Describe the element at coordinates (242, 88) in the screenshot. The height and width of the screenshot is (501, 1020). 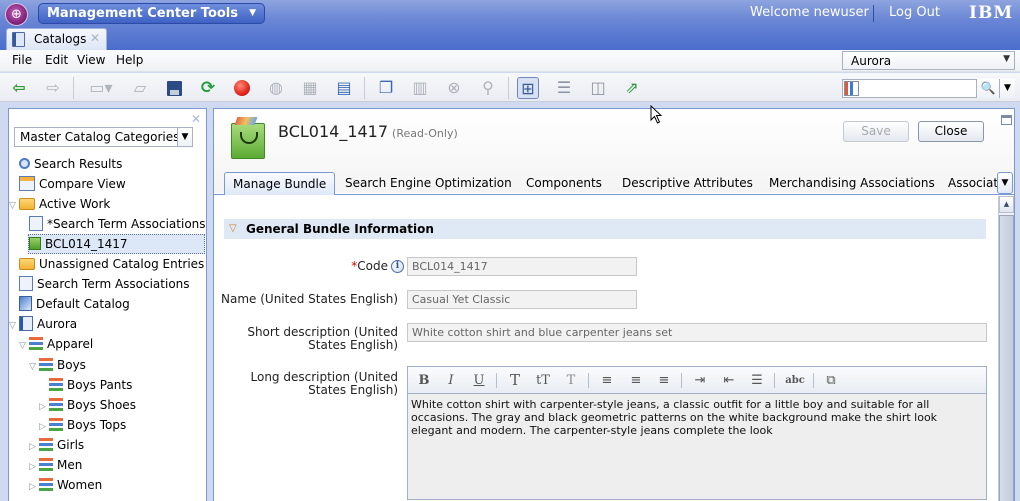
I see `stop-icon` at that location.